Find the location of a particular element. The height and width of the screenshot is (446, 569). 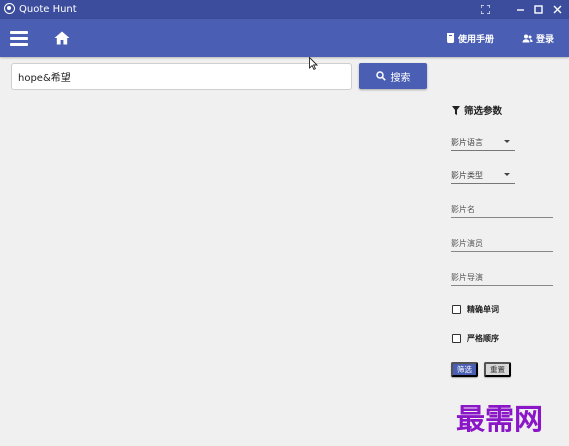

search-button-label: 搜索 is located at coordinates (400, 78).